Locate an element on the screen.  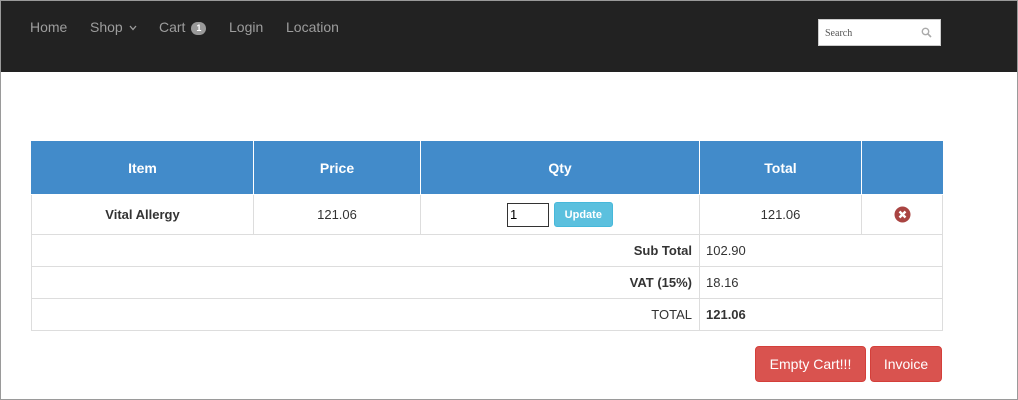
item-price-cell: 121.06 is located at coordinates (337, 214).